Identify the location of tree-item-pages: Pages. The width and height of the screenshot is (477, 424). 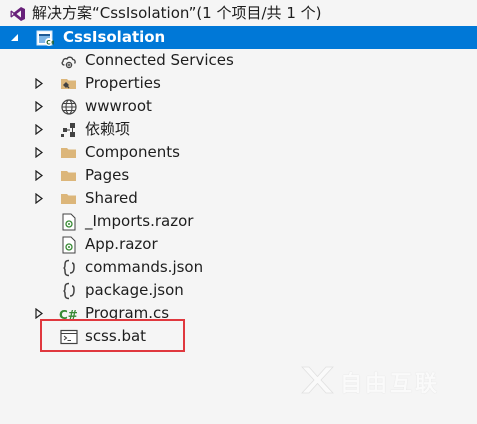
(238, 175).